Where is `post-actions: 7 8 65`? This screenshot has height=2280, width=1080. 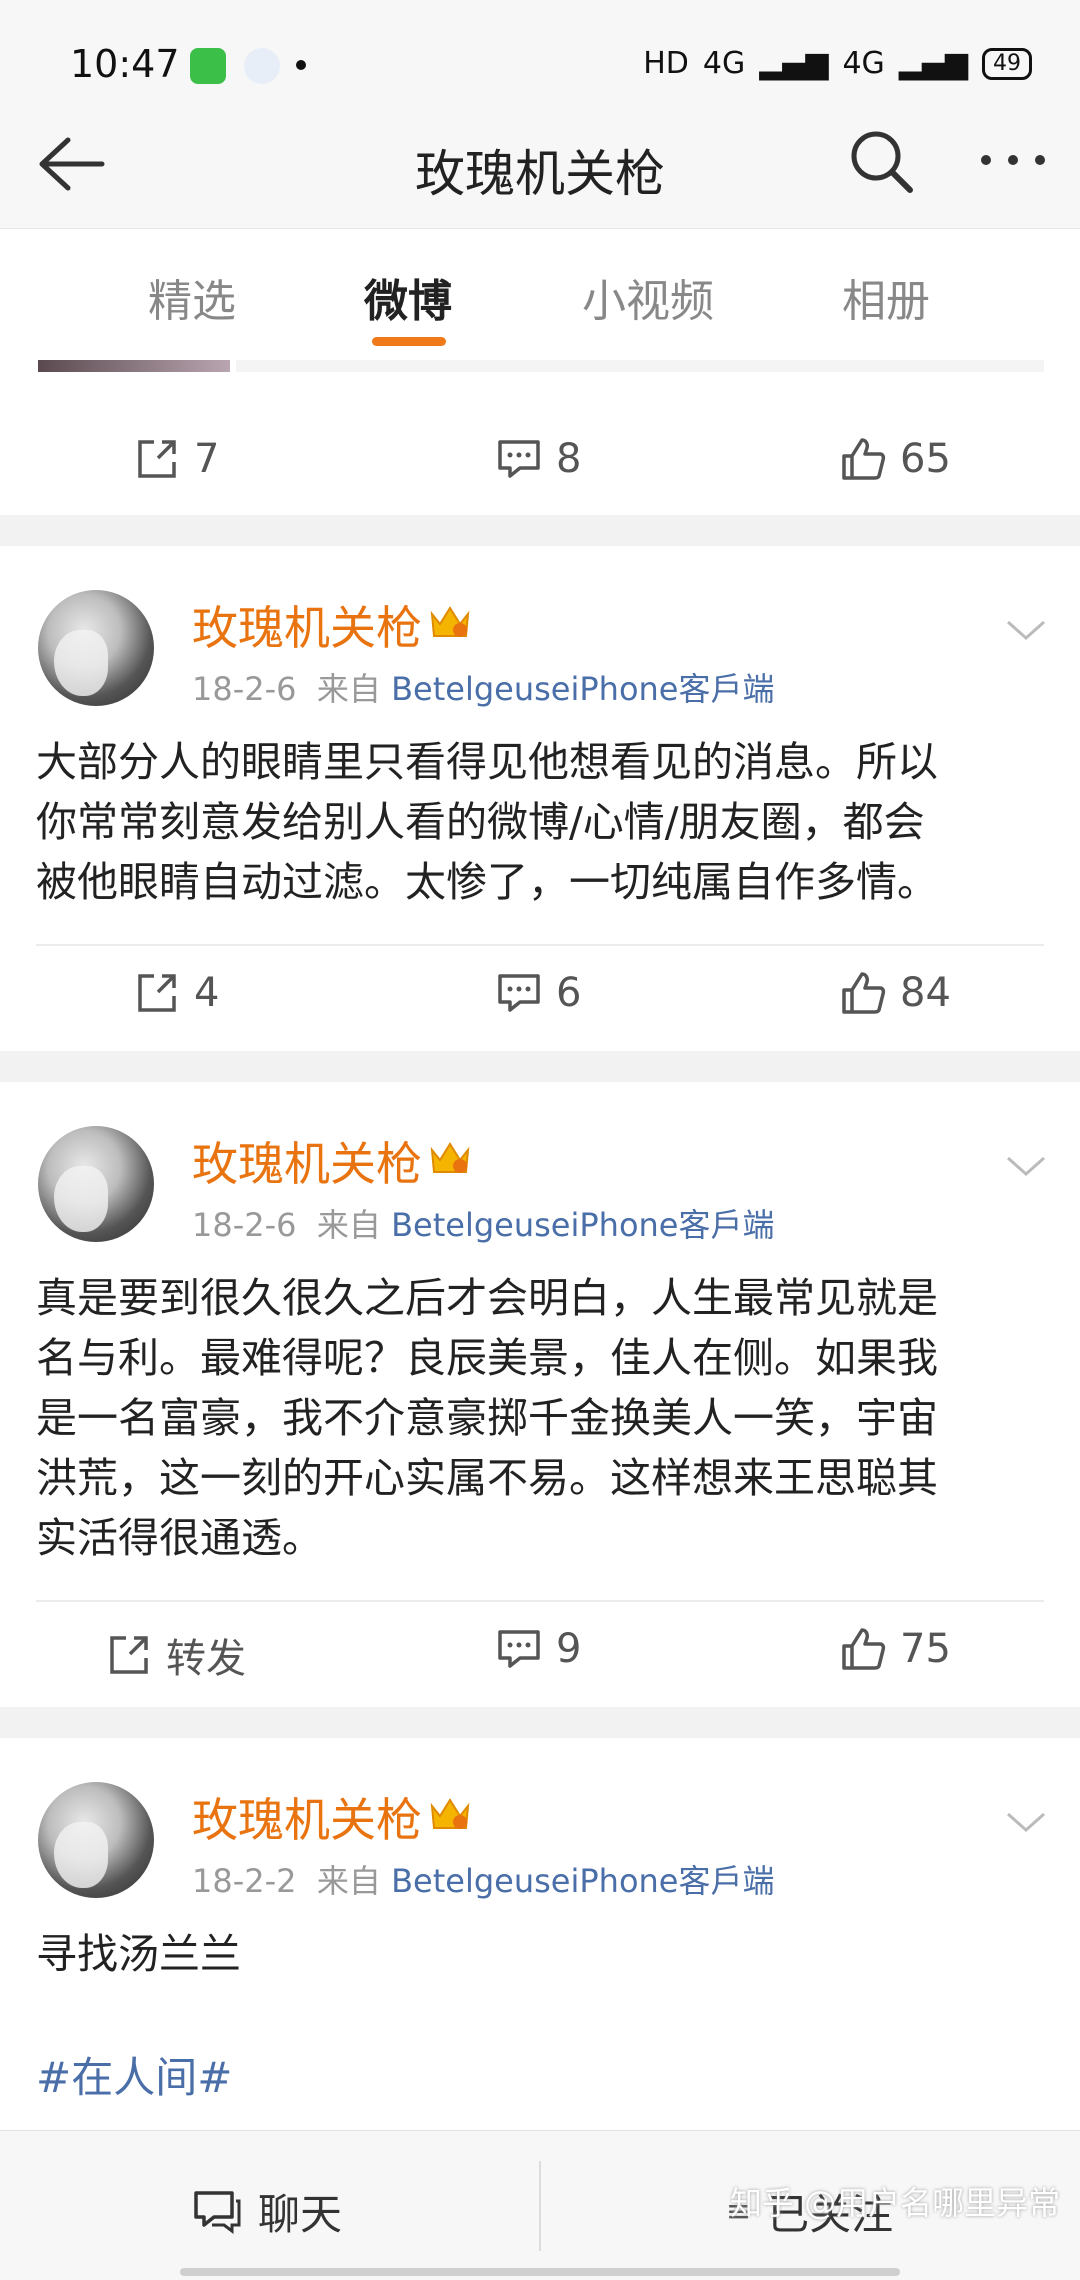
post-actions: 7 8 65 is located at coordinates (540, 464).